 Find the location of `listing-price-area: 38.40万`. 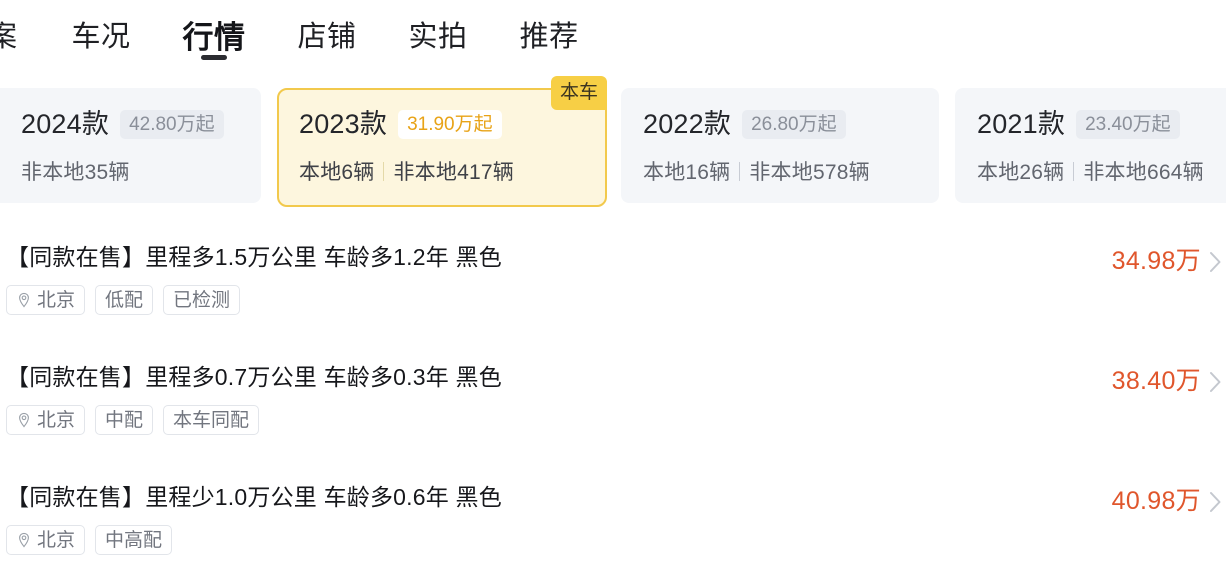

listing-price-area: 38.40万 is located at coordinates (1167, 381).